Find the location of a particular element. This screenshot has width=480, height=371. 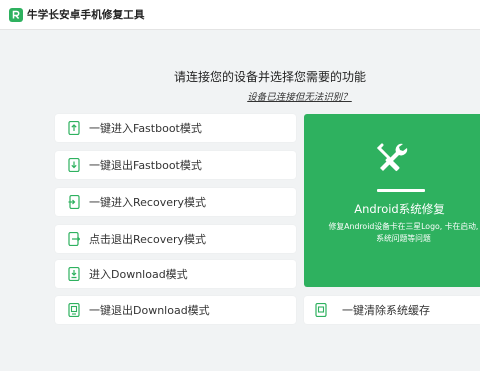

page-heading: 请连接您的设备并选择您需要的功能 is located at coordinates (269, 77).